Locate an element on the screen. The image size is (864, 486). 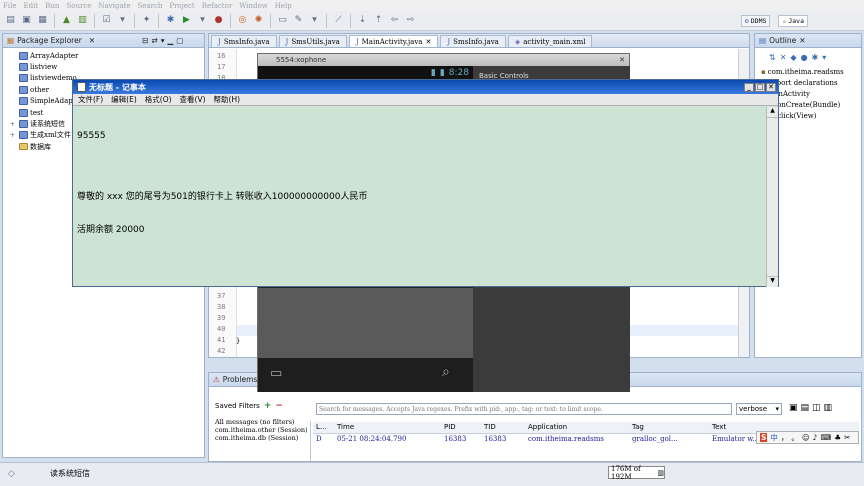
ime-mode: 中 is located at coordinates (774, 437).